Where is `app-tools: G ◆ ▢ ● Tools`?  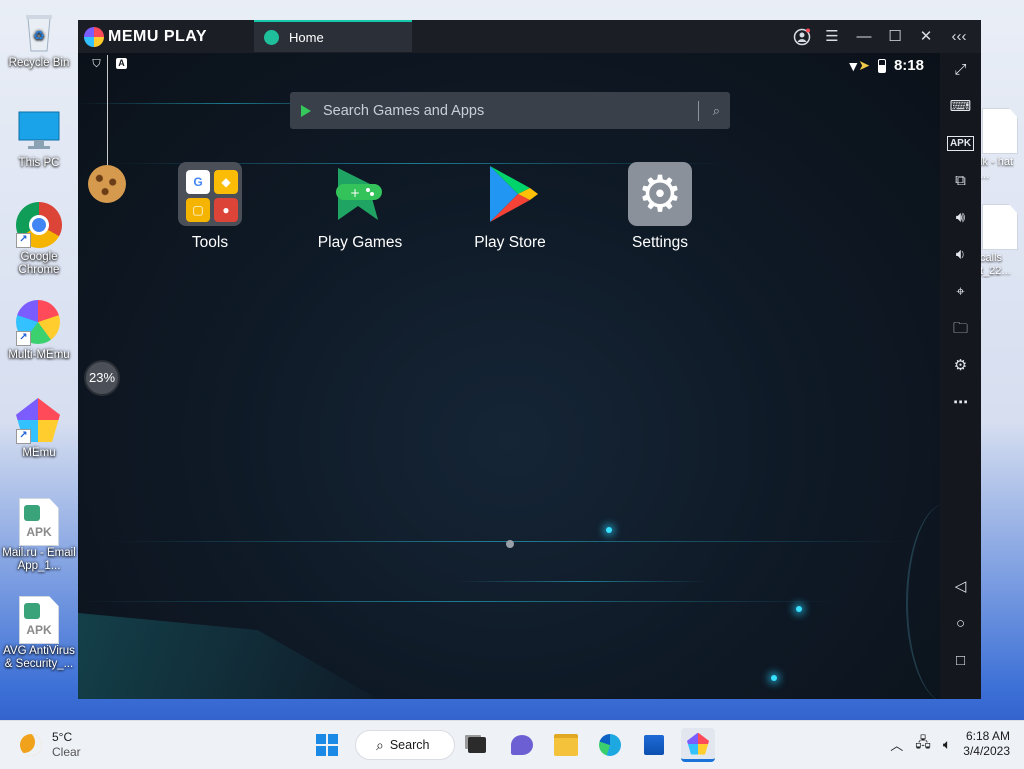 app-tools: G ◆ ▢ ● Tools is located at coordinates (210, 207).